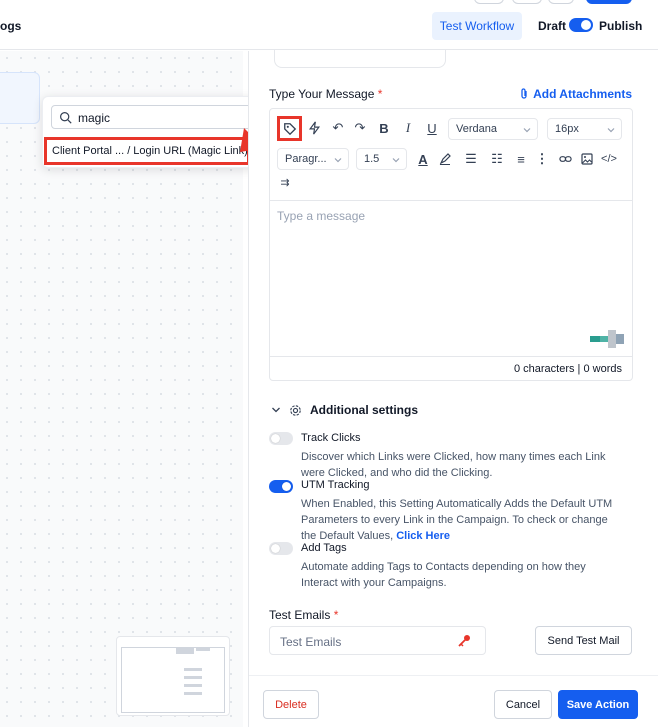 The height and width of the screenshot is (727, 658). I want to click on tag-icon, so click(289, 128).